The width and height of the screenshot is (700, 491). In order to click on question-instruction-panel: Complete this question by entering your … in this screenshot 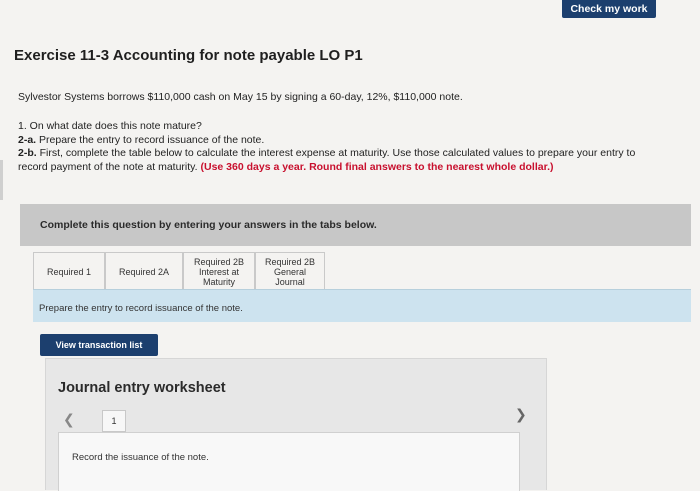, I will do `click(355, 225)`.